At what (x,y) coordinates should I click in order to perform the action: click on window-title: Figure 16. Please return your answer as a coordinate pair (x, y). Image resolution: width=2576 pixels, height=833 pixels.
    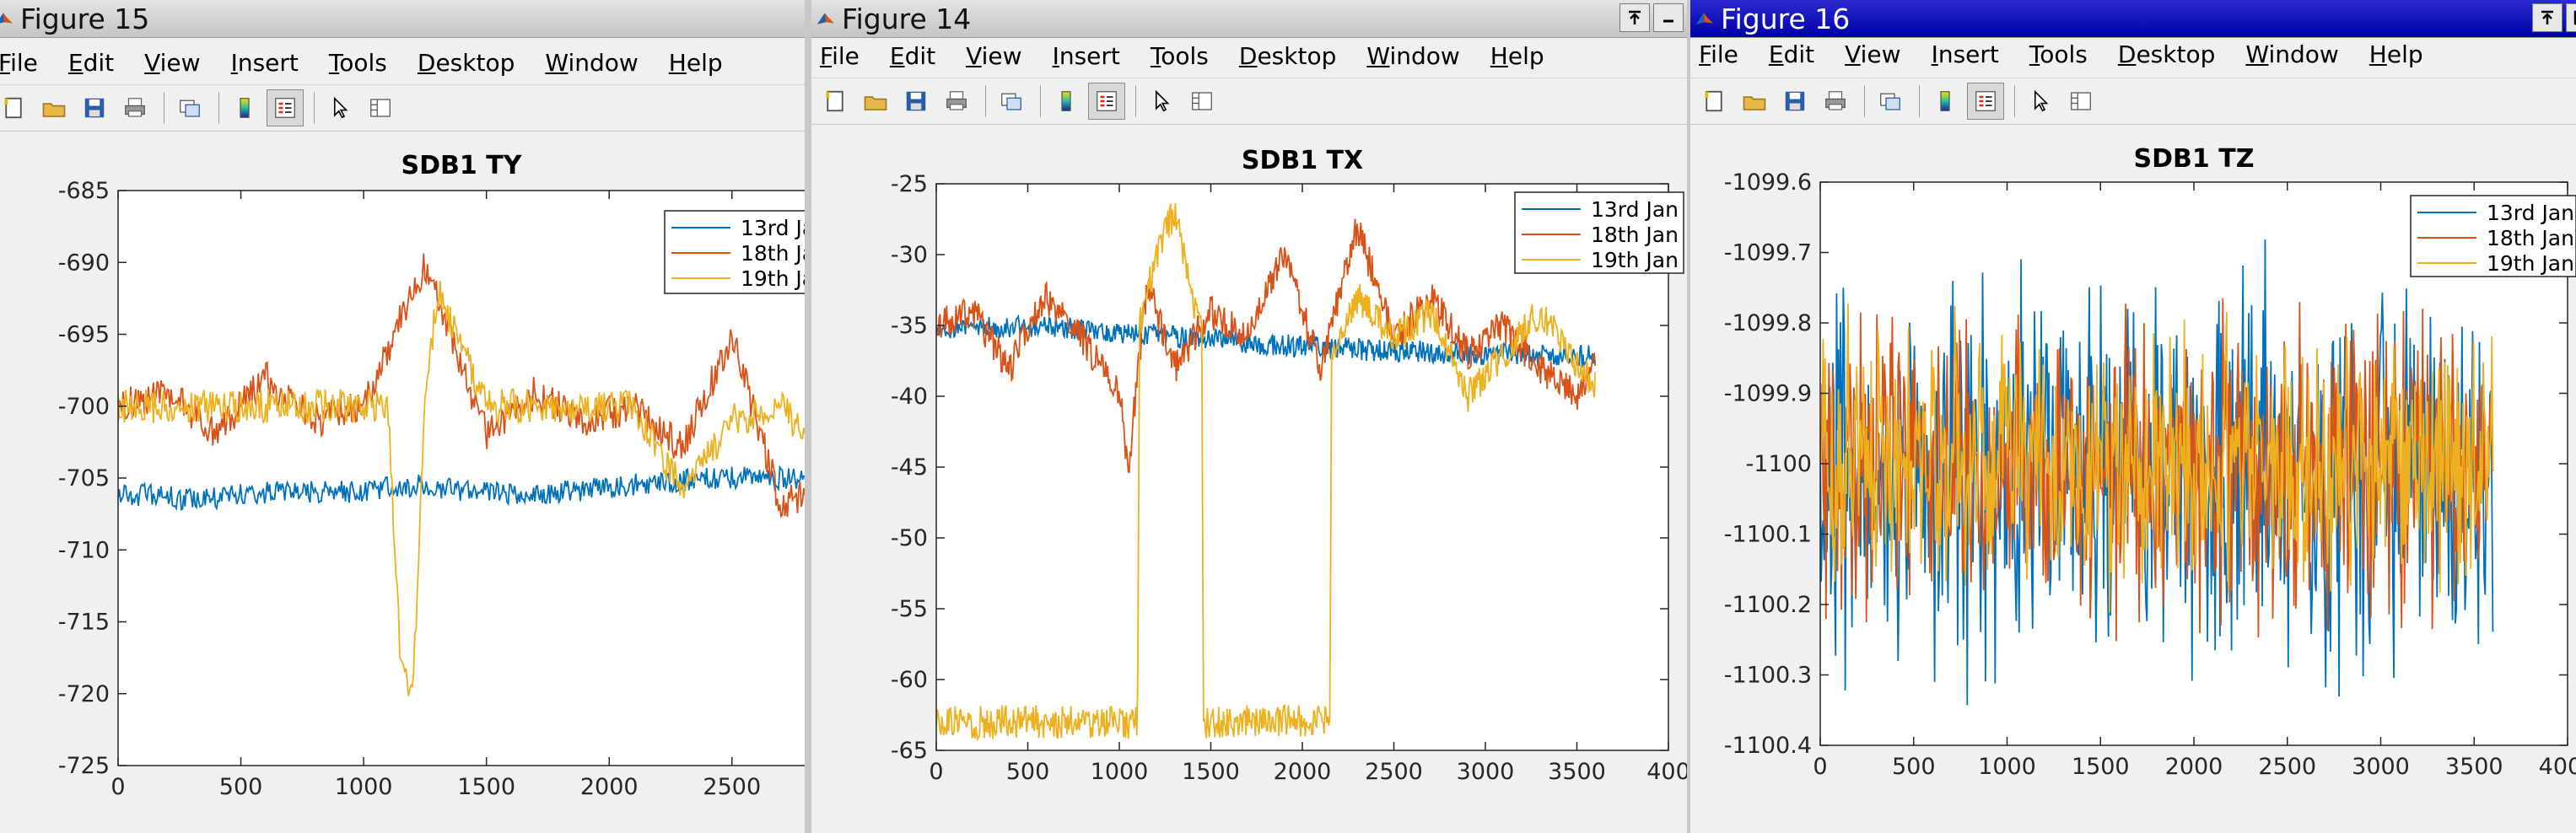
    Looking at the image, I should click on (1786, 18).